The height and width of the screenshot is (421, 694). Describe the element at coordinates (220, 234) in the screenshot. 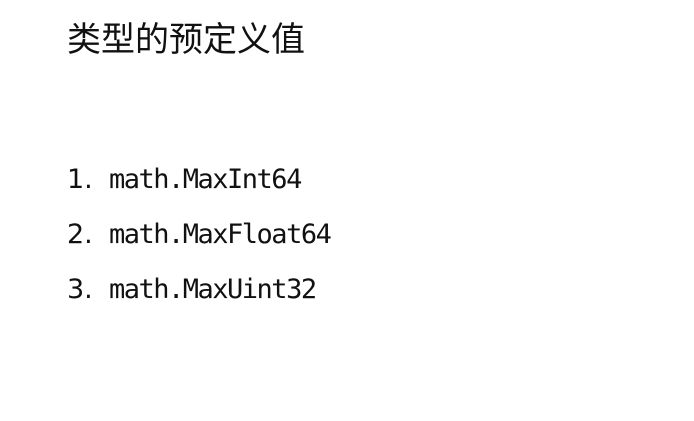

I see `list-item-text: math.MaxFloat64` at that location.